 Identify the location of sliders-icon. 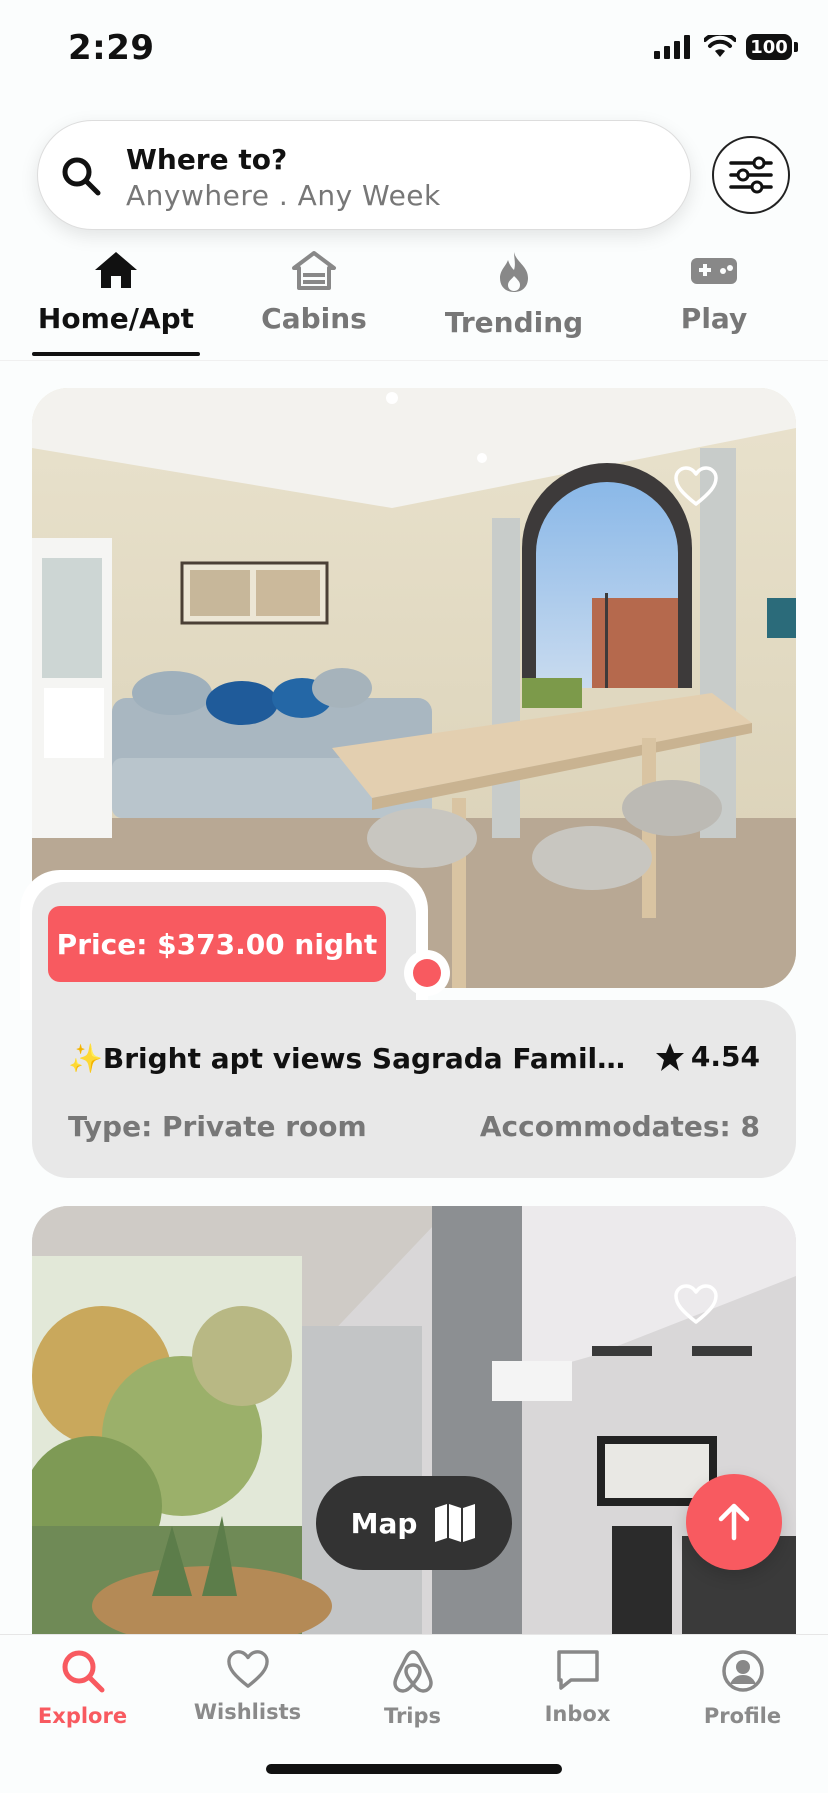
(751, 175).